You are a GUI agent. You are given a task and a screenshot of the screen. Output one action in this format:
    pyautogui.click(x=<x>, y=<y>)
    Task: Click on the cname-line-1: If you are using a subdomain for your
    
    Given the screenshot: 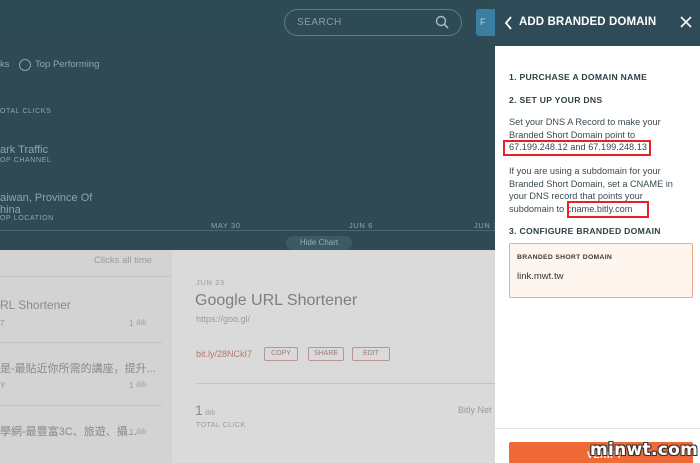 What is the action you would take?
    pyautogui.click(x=585, y=171)
    